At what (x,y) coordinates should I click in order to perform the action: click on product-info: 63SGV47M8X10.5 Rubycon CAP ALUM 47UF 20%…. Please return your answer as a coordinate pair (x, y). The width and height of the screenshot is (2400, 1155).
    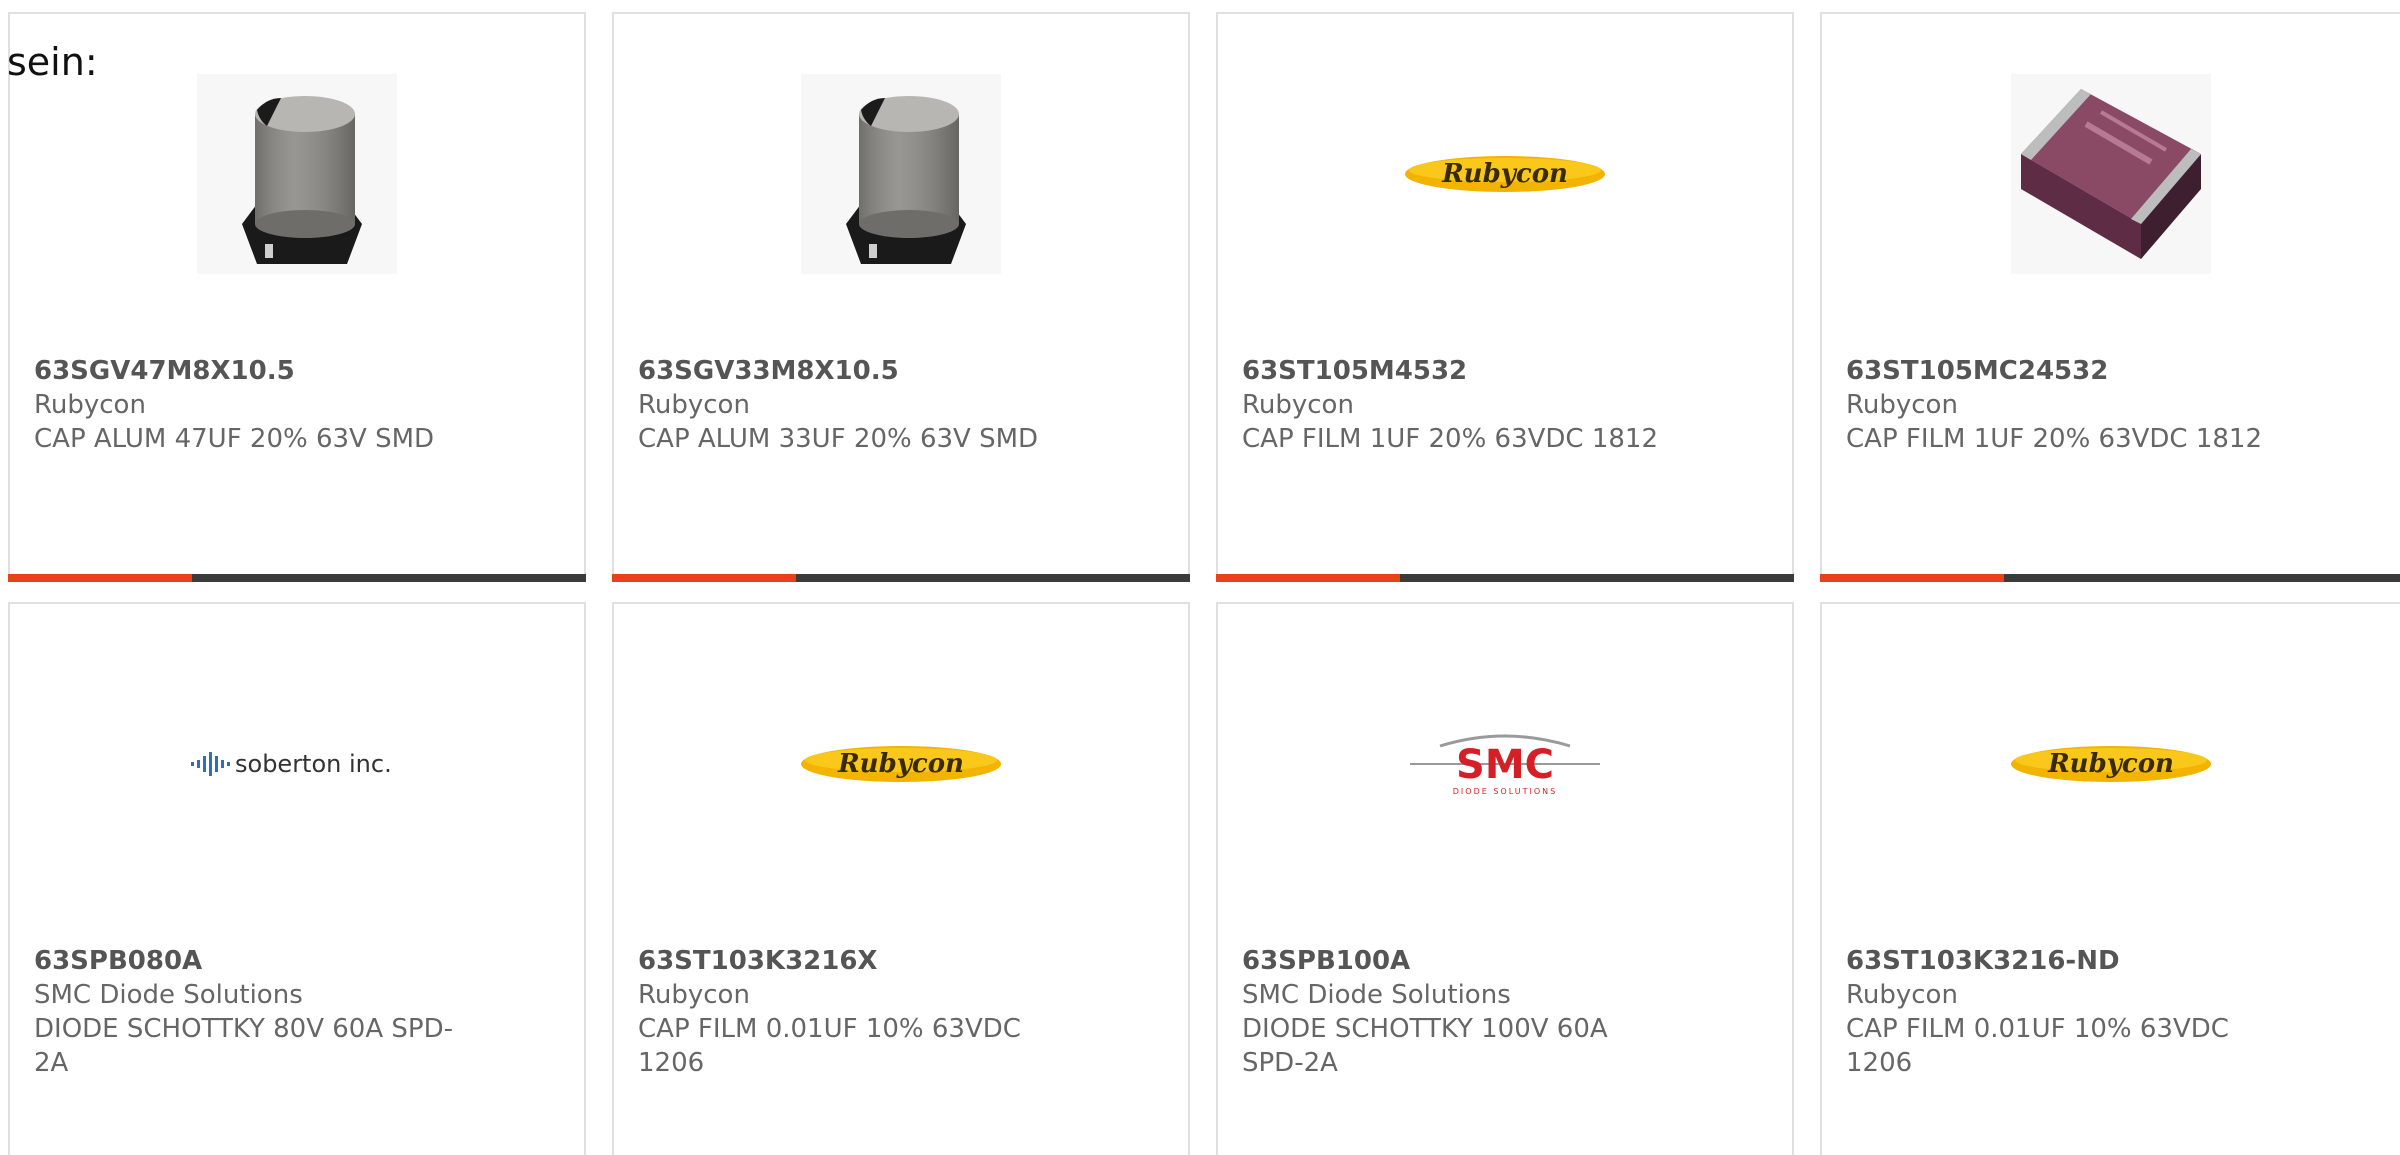
    Looking at the image, I should click on (249, 405).